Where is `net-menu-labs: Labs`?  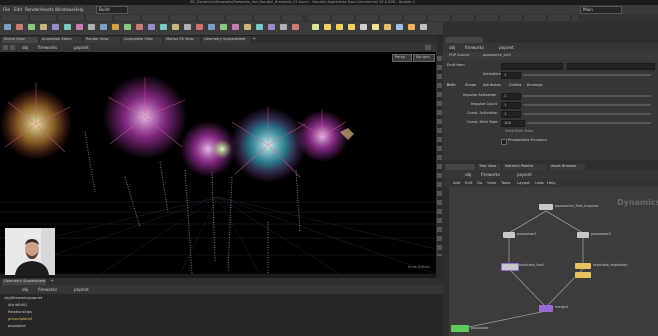 net-menu-labs: Labs is located at coordinates (539, 183).